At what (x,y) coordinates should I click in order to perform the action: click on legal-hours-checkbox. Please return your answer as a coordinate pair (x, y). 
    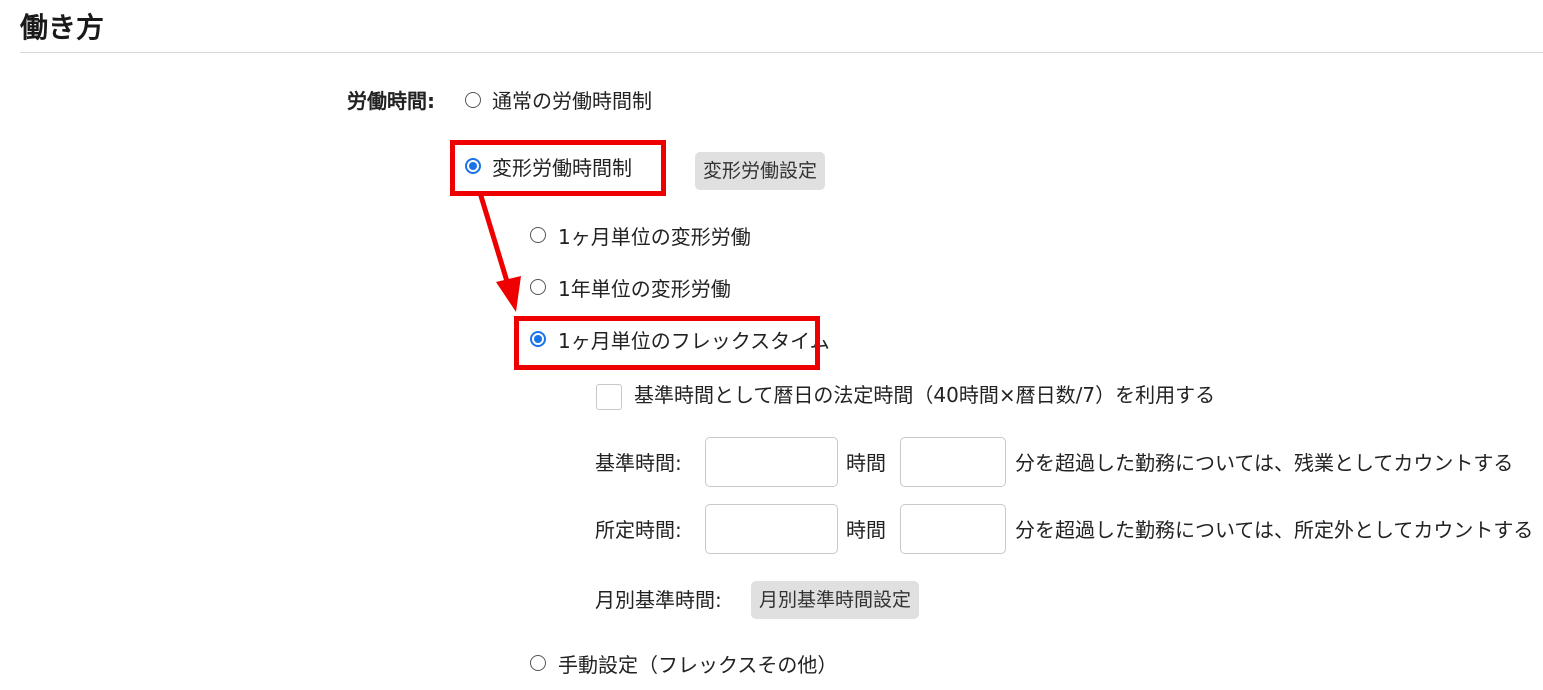
    Looking at the image, I should click on (609, 397).